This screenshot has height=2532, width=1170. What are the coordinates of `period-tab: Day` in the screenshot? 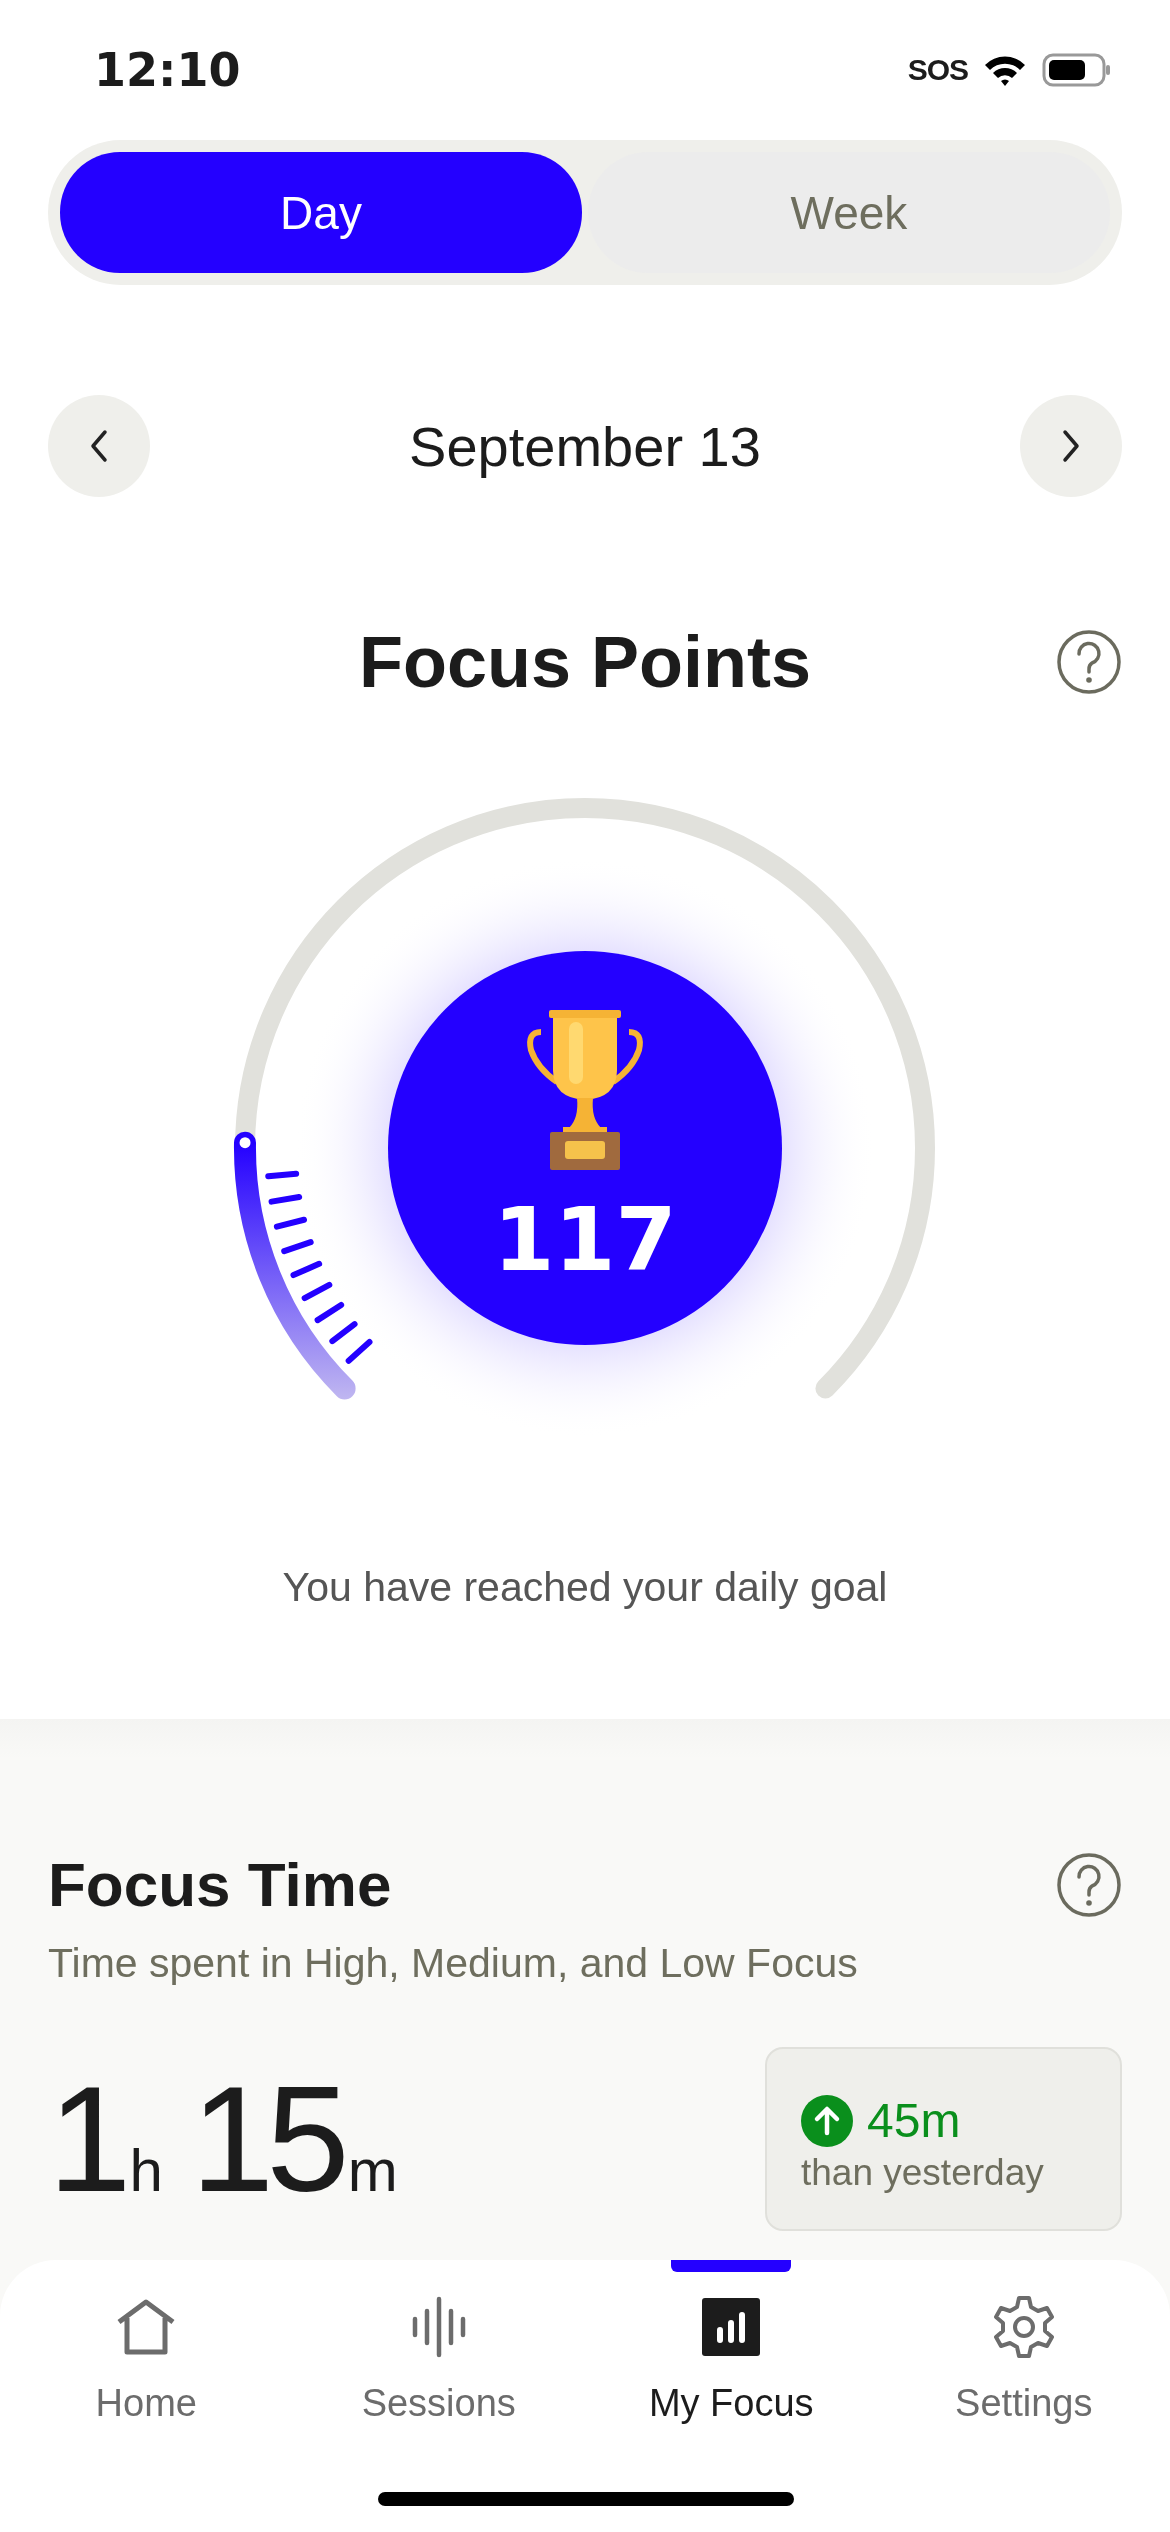 It's located at (321, 212).